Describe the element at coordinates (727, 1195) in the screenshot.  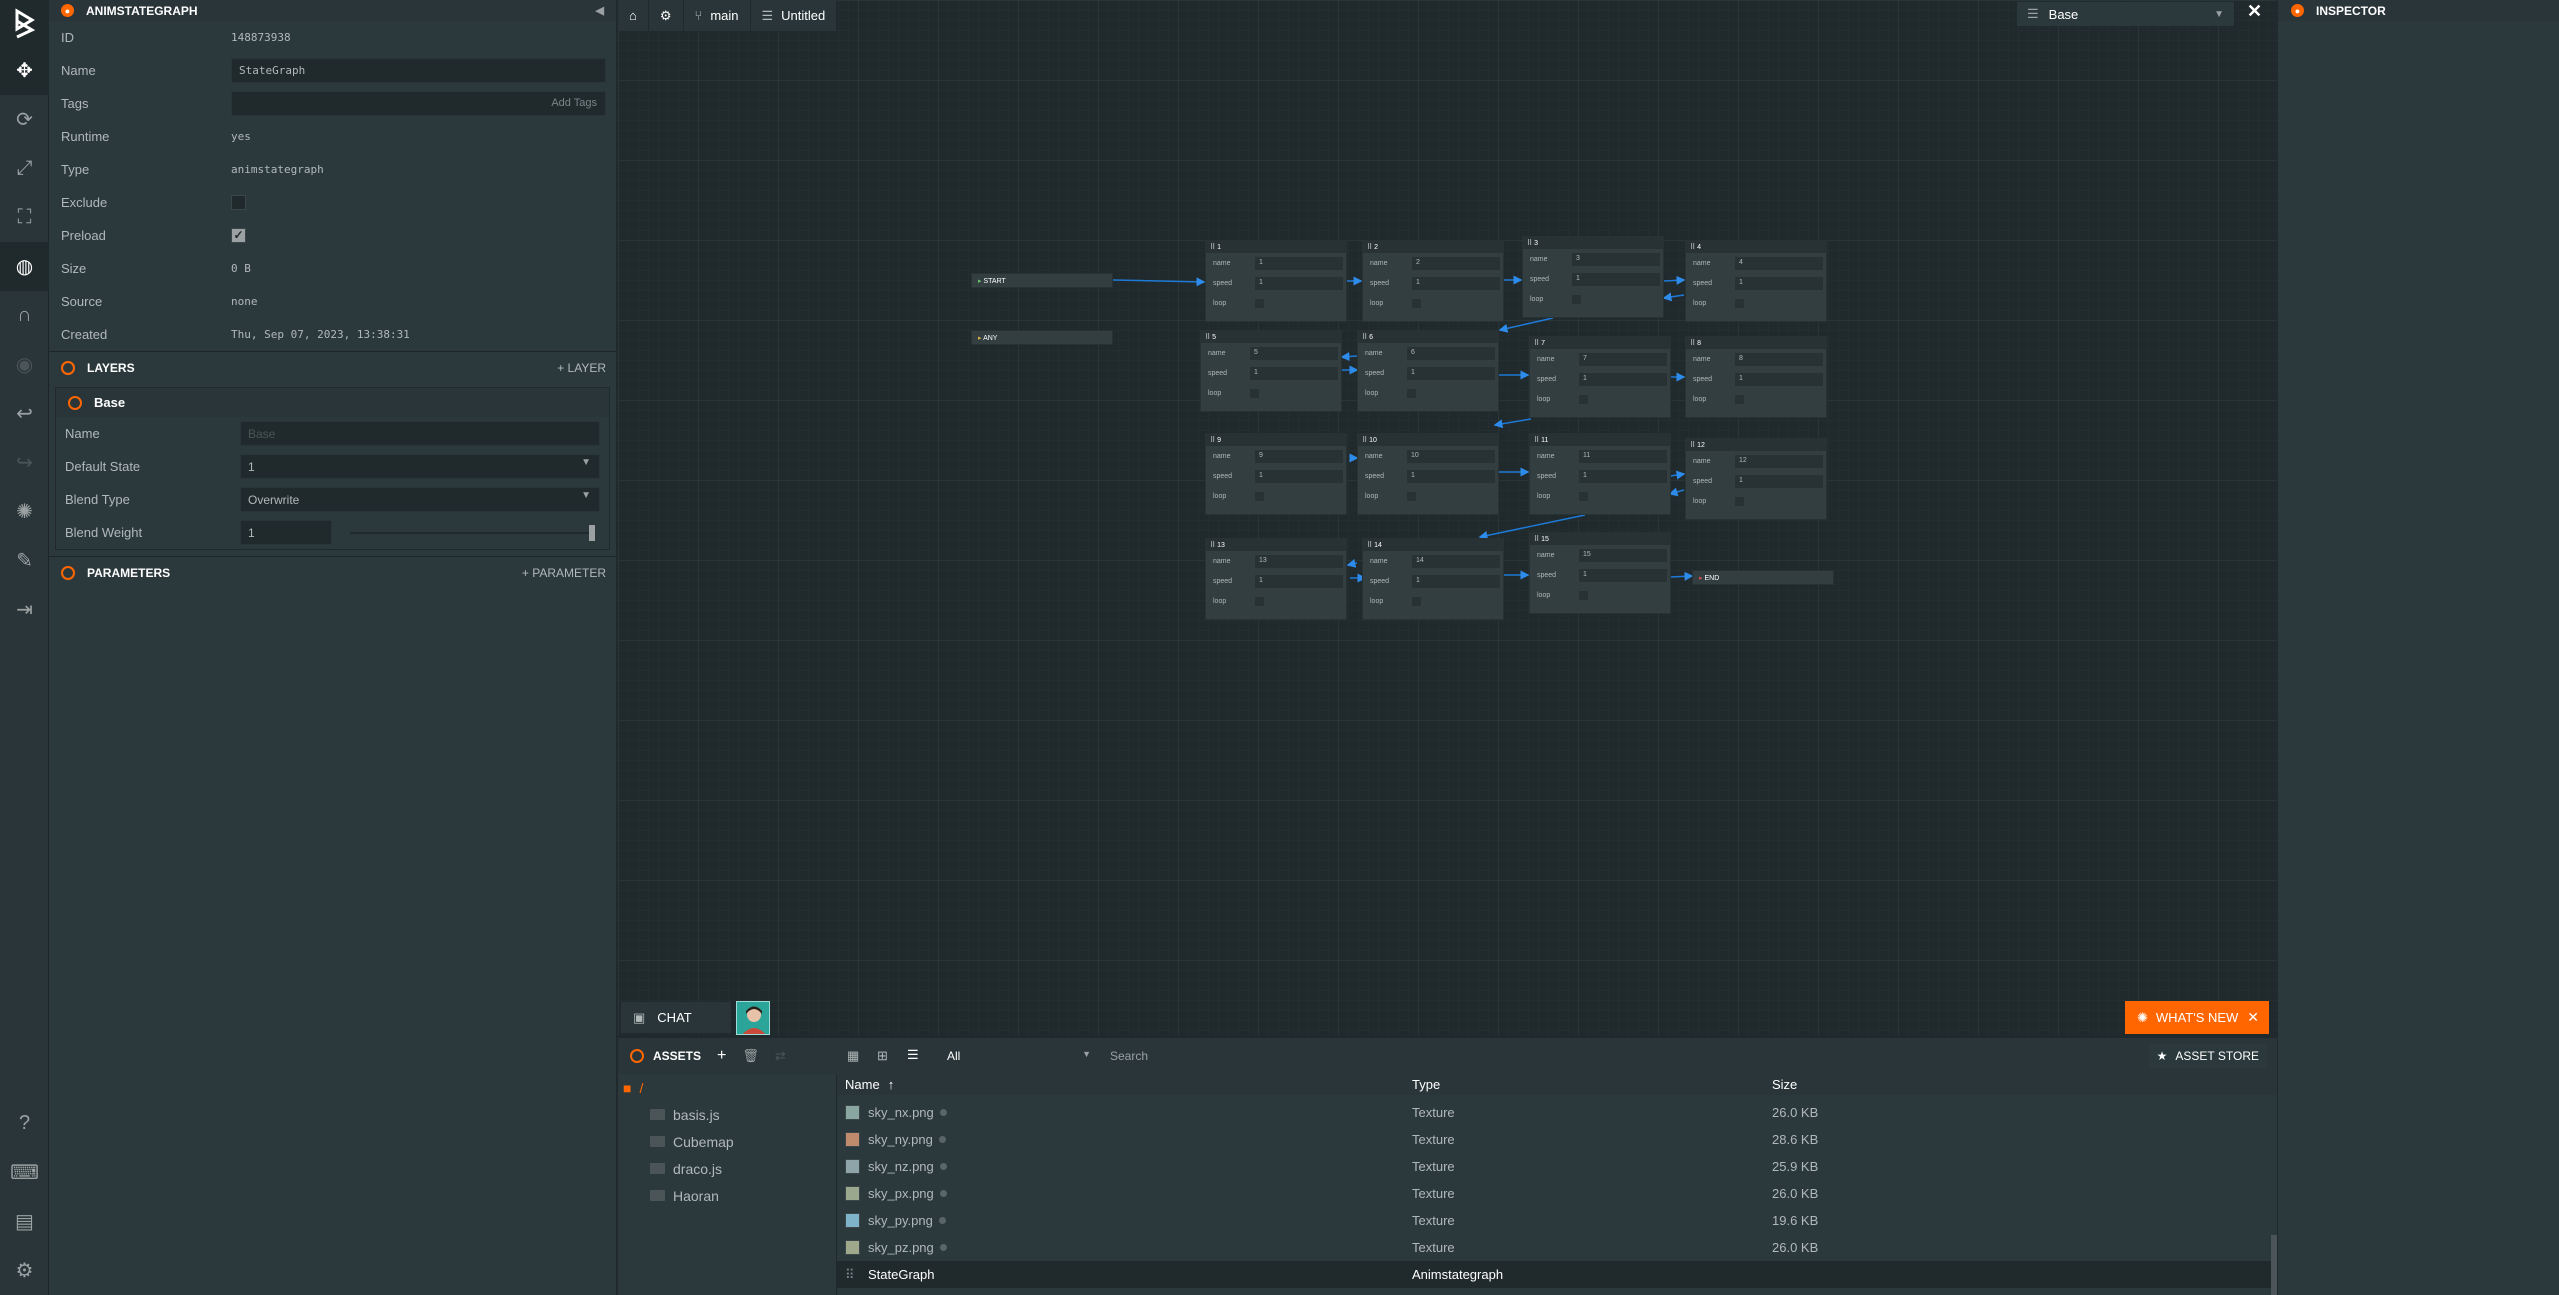
I see `tree-folder: Haoran` at that location.